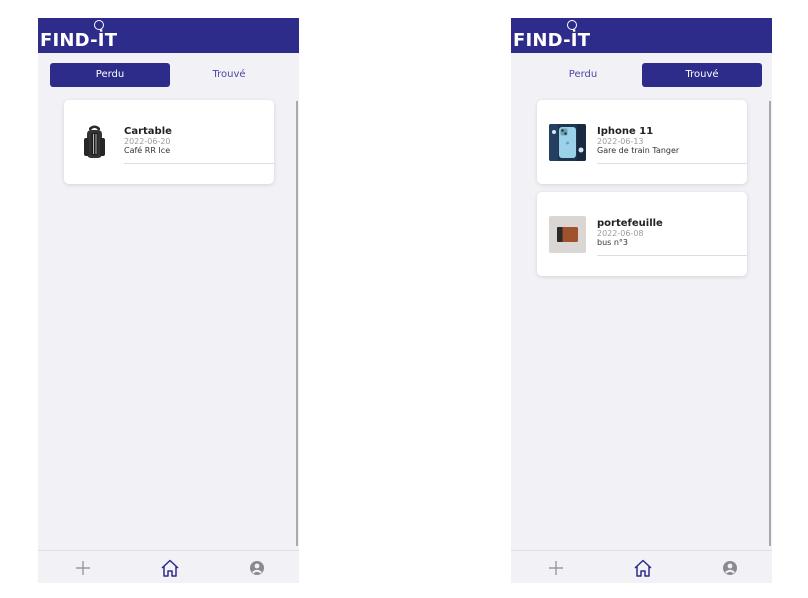  I want to click on item-place: bus n°3, so click(613, 242).